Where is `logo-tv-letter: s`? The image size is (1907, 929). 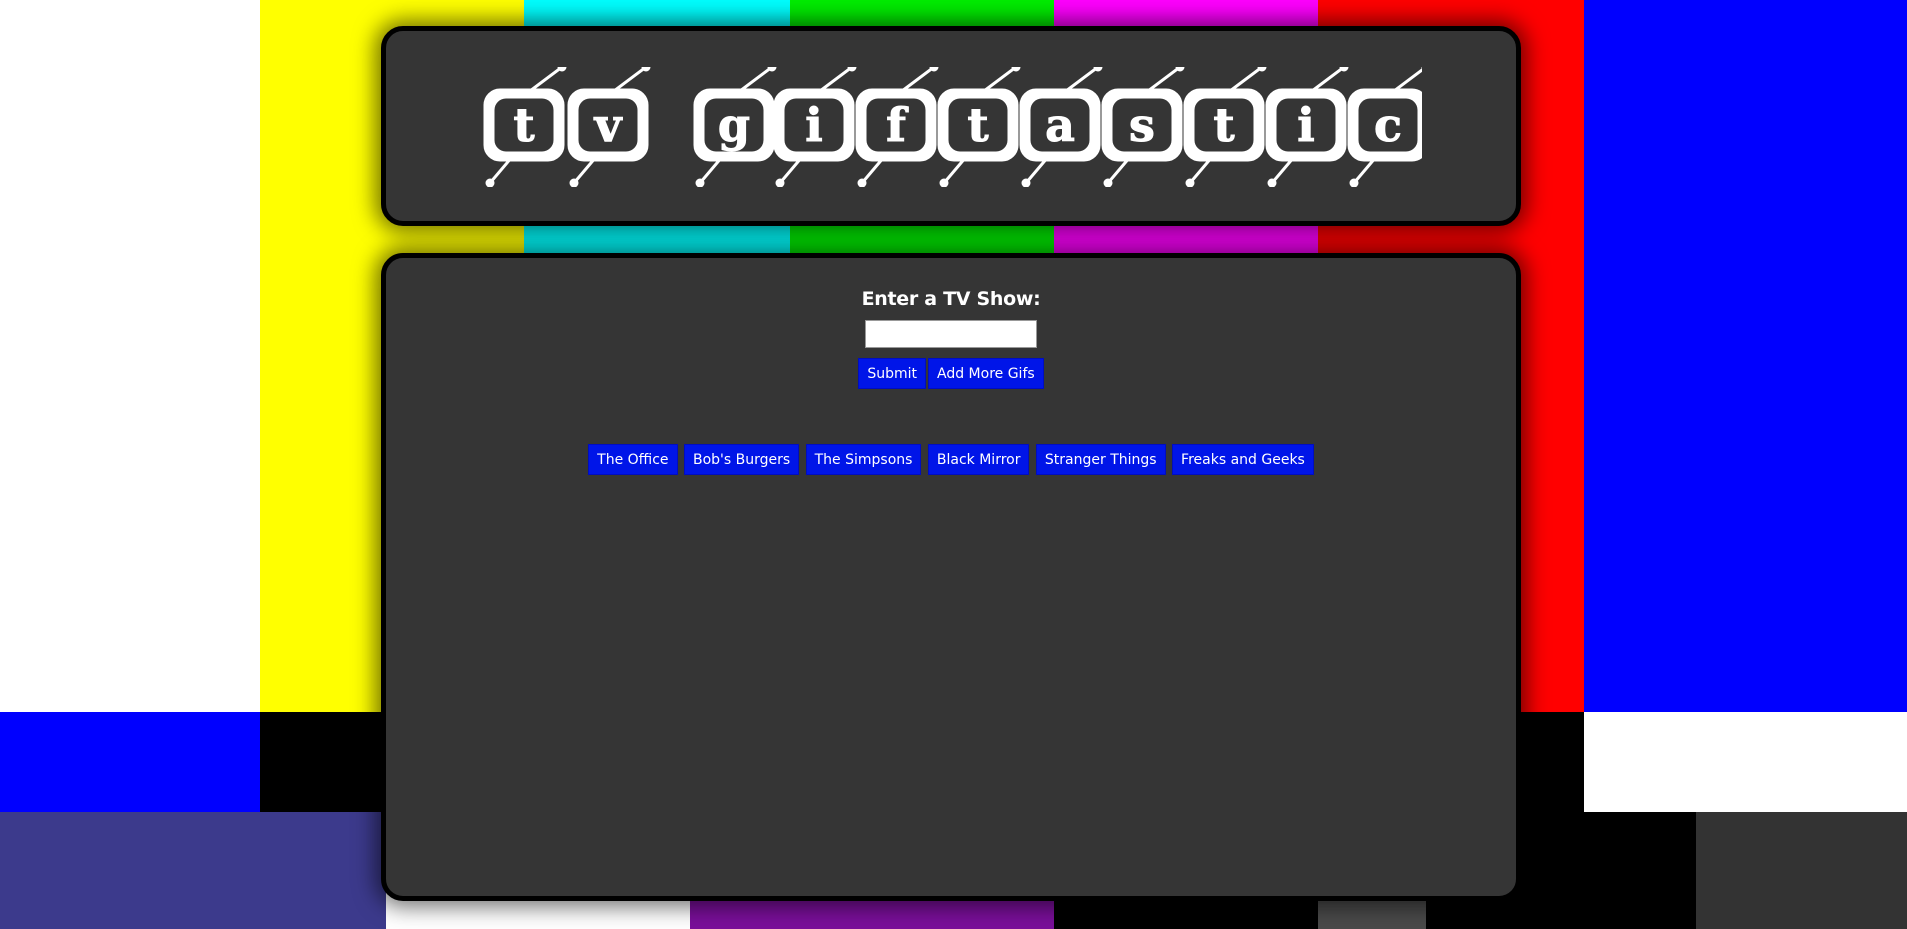 logo-tv-letter: s is located at coordinates (1143, 127).